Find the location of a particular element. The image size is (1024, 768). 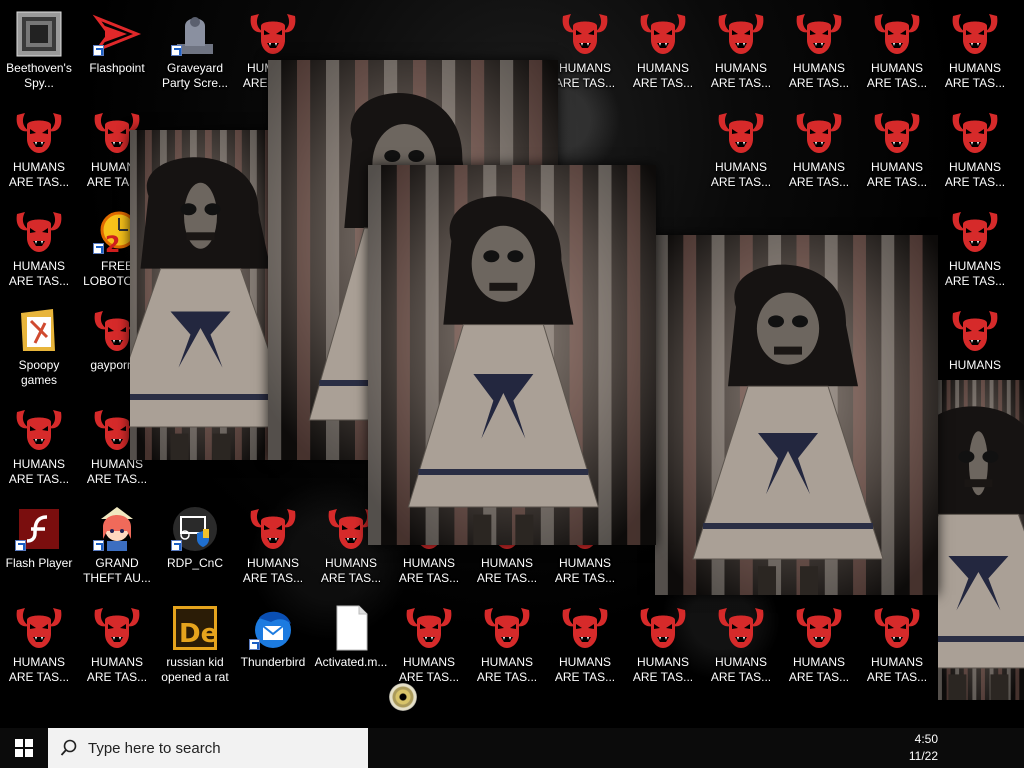

desktop-icon-thunderbird: Thunderbird is located at coordinates (273, 648).